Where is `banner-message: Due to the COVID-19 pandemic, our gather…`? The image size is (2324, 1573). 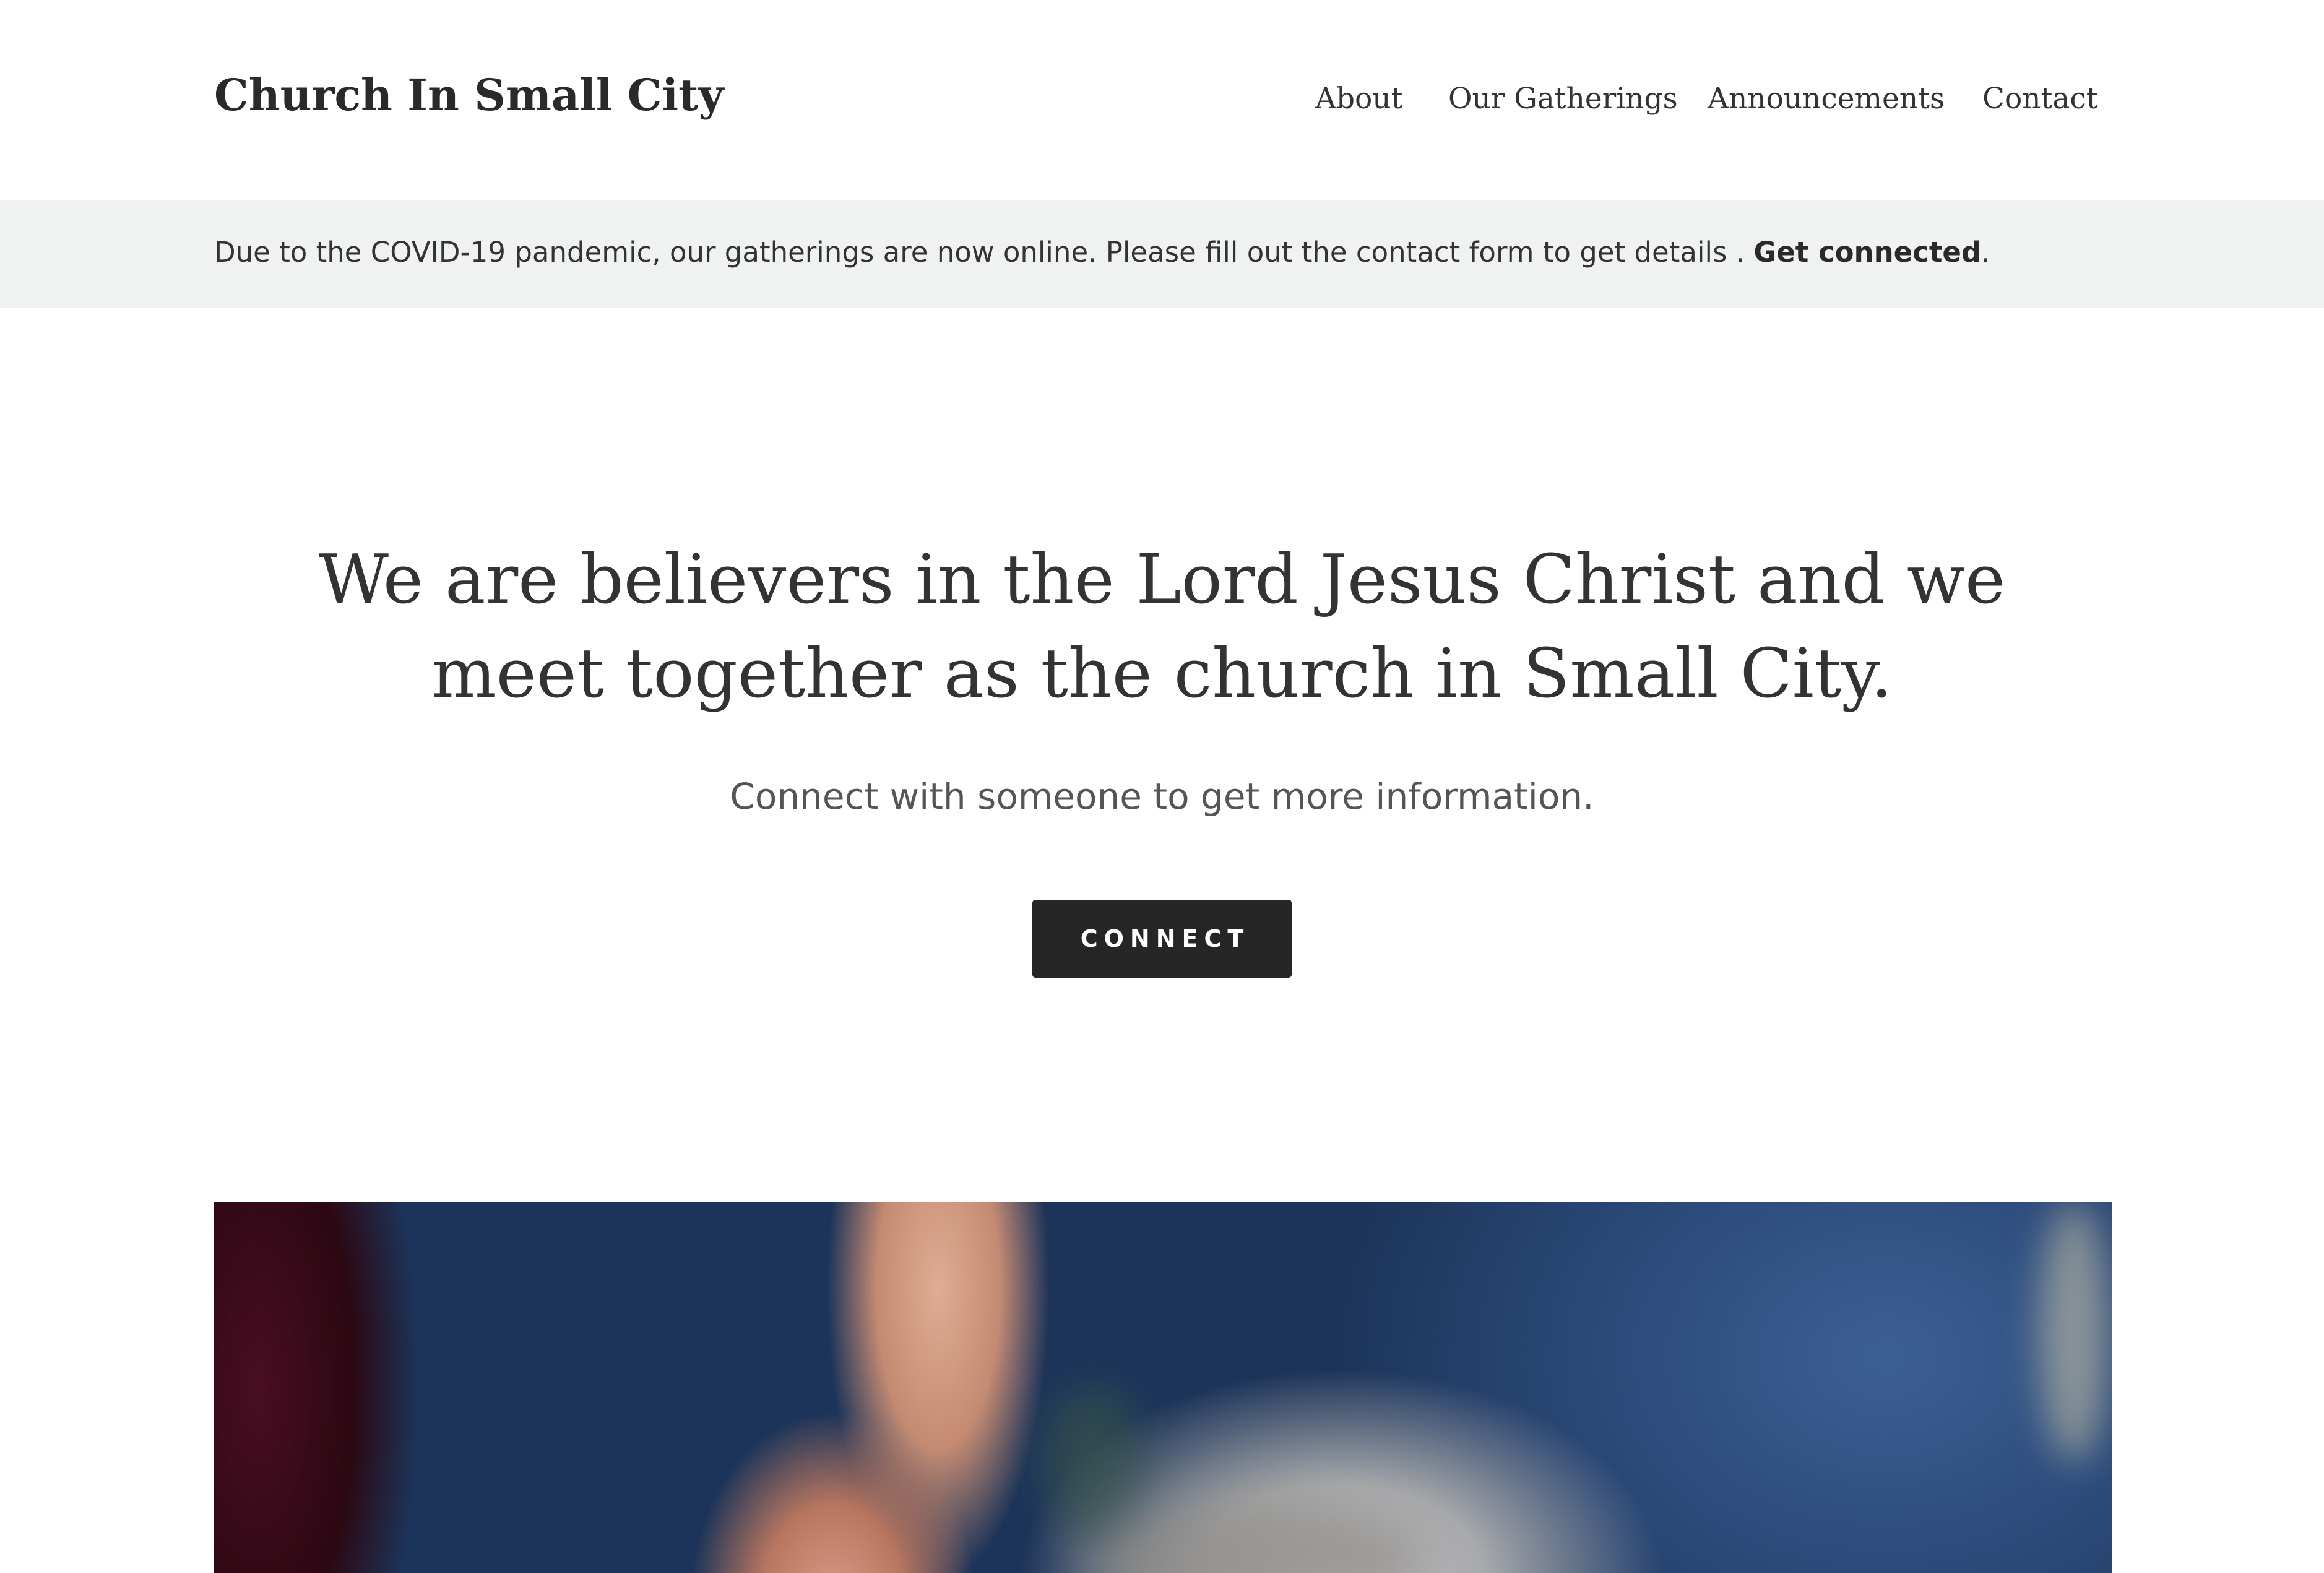 banner-message: Due to the COVID-19 pandemic, our gather… is located at coordinates (1102, 253).